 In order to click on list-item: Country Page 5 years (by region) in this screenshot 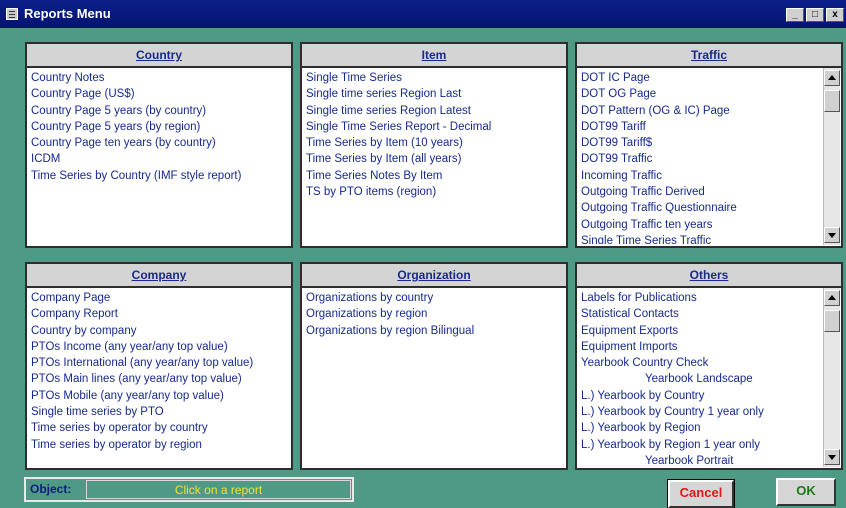, I will do `click(159, 127)`.